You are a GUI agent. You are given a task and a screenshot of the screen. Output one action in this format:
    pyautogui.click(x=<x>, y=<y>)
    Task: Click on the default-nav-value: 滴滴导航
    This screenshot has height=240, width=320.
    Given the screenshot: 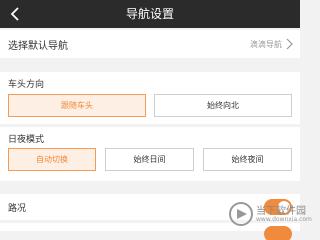 What is the action you would take?
    pyautogui.click(x=266, y=44)
    